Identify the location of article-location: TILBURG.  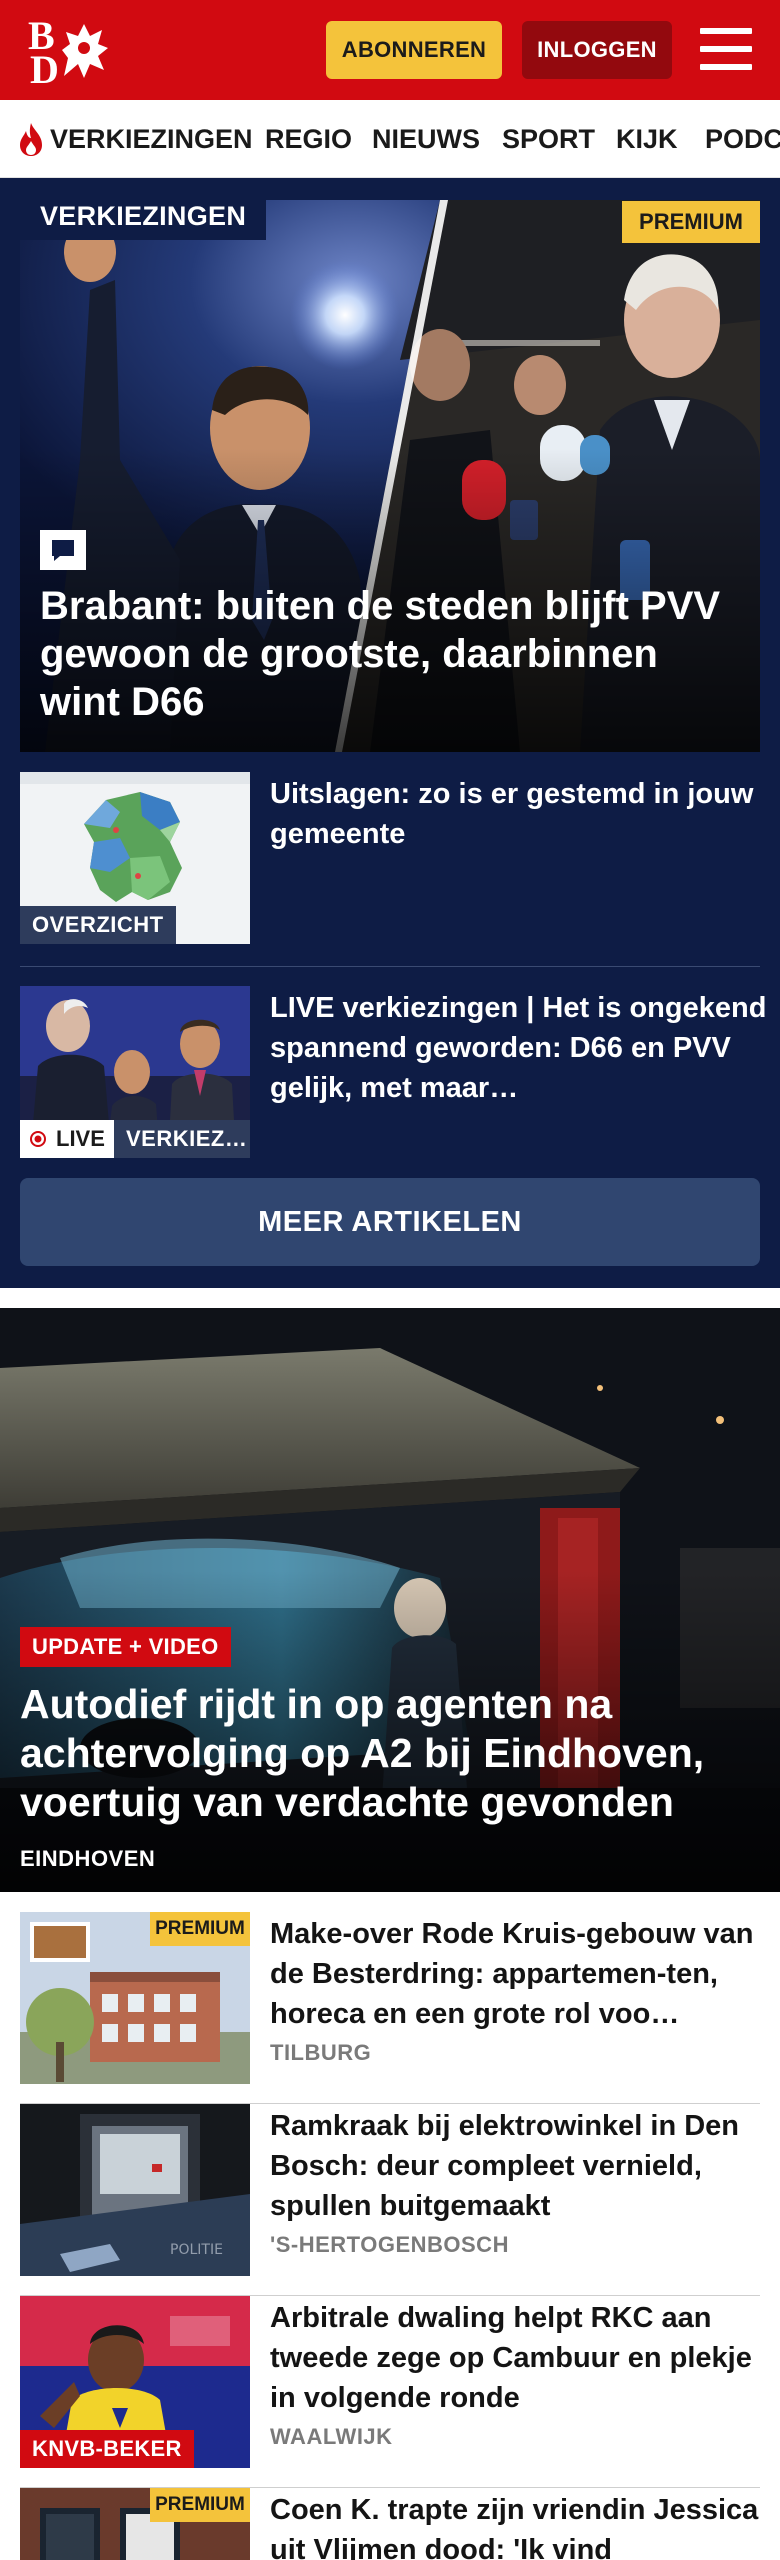
(321, 2052).